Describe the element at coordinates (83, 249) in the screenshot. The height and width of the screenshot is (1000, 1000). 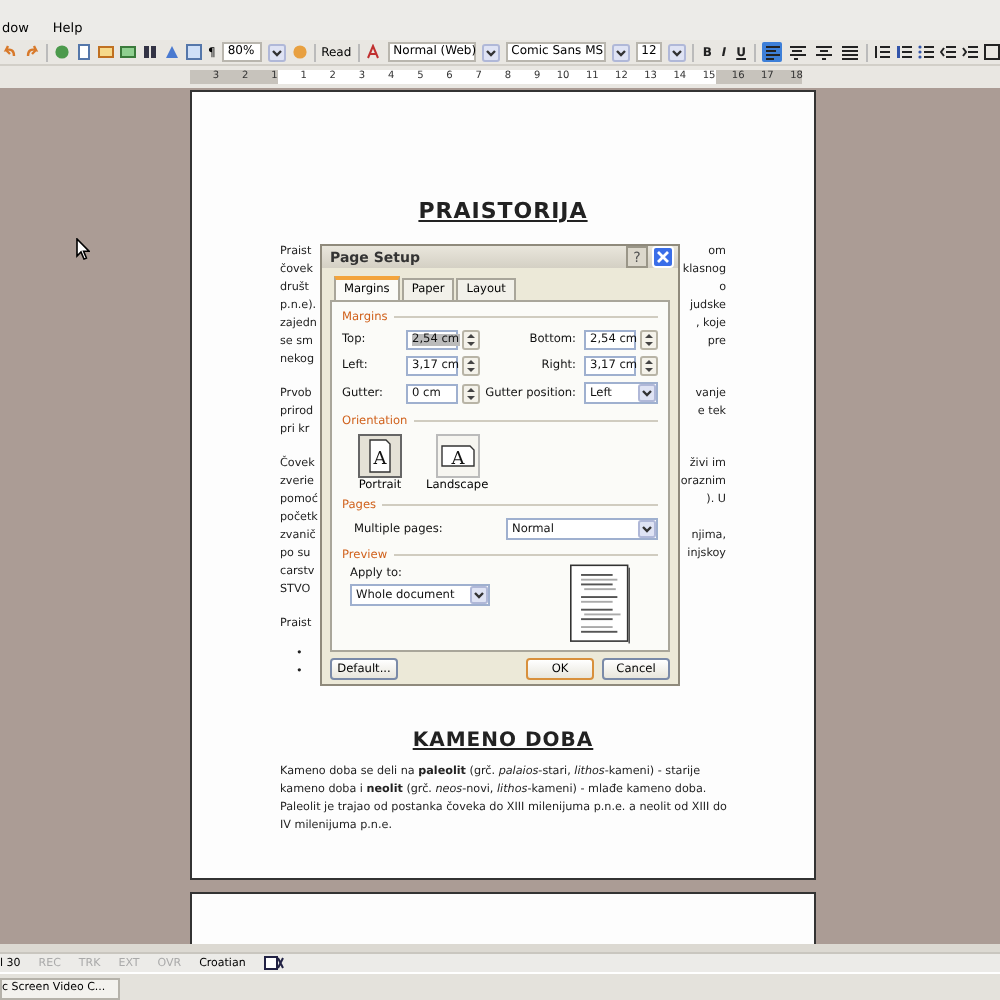
I see `mouse-pointer-icon` at that location.